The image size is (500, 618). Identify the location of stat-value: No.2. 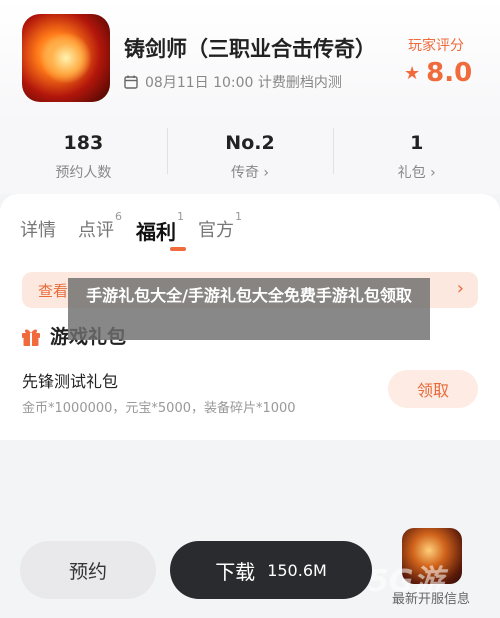
(250, 143).